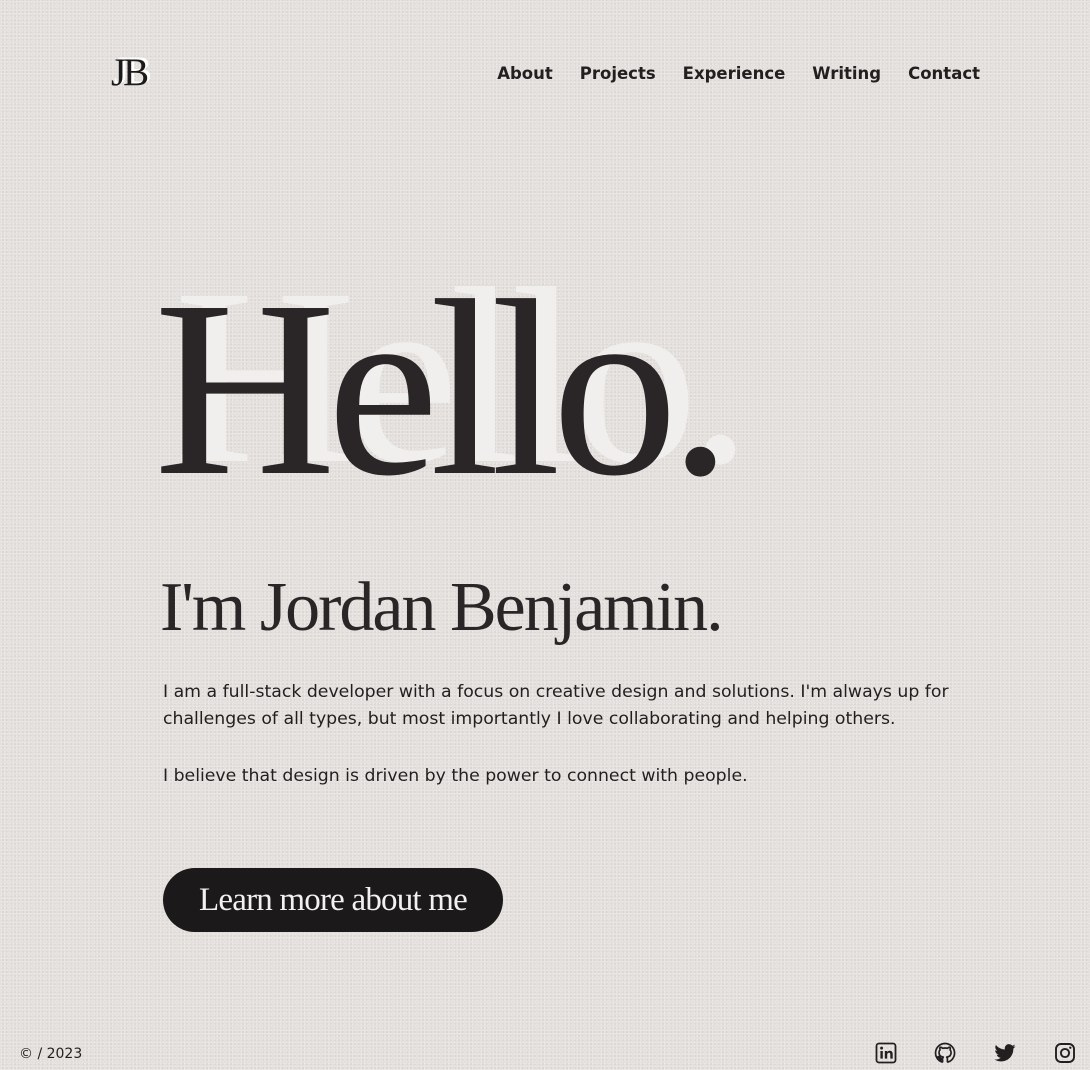 The width and height of the screenshot is (1090, 1070). I want to click on instagram-link, so click(1065, 1053).